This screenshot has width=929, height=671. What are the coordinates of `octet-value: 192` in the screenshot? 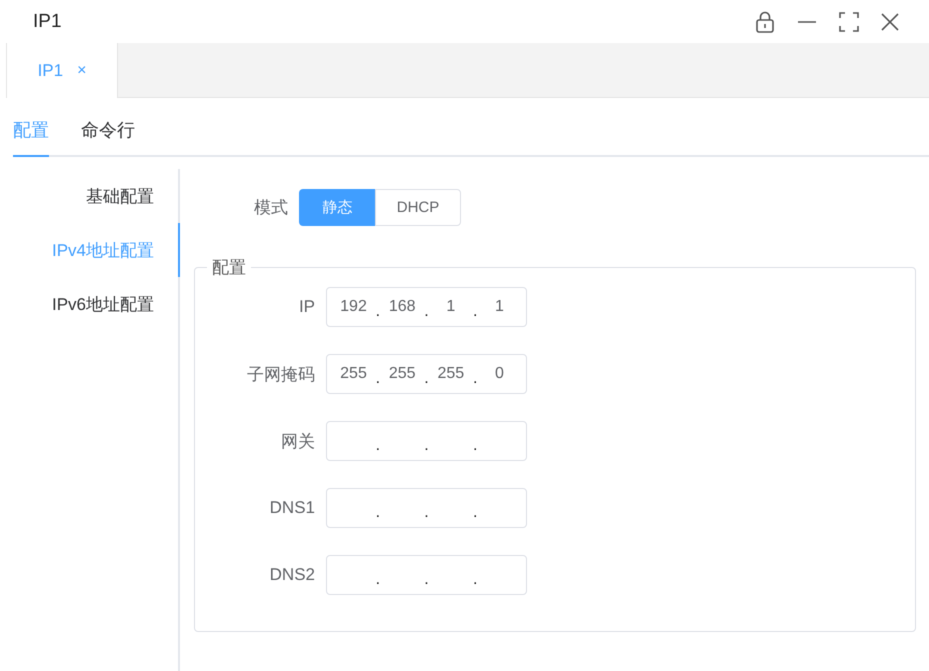 It's located at (353, 306).